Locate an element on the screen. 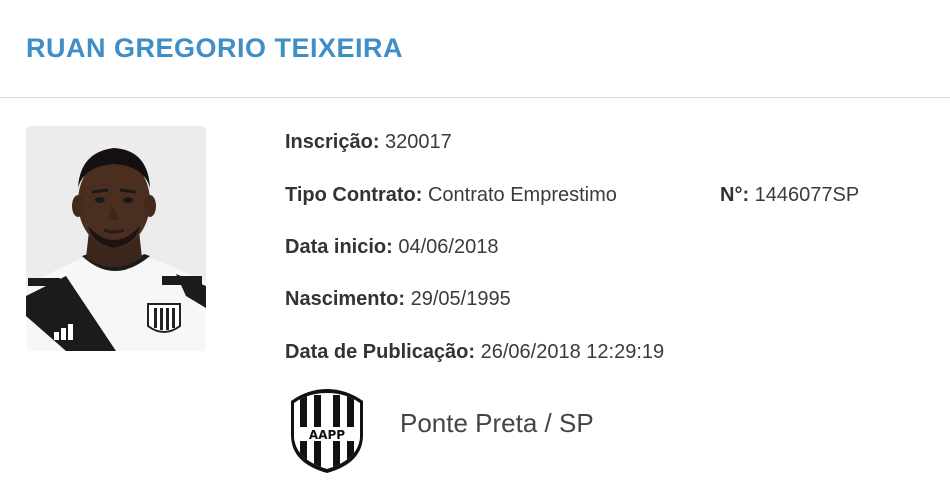 Image resolution: width=950 pixels, height=485 pixels. player-photo-image is located at coordinates (116, 238).